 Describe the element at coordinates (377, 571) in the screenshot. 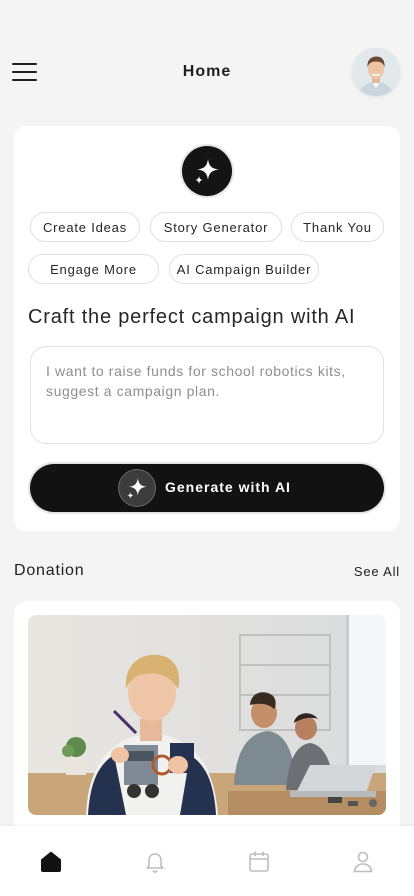

I see `see-all-link: See All` at that location.